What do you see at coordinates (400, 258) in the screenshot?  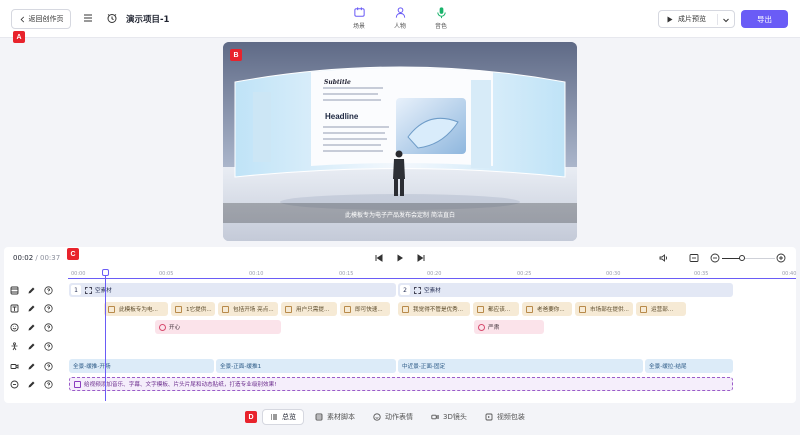 I see `play-icon` at bounding box center [400, 258].